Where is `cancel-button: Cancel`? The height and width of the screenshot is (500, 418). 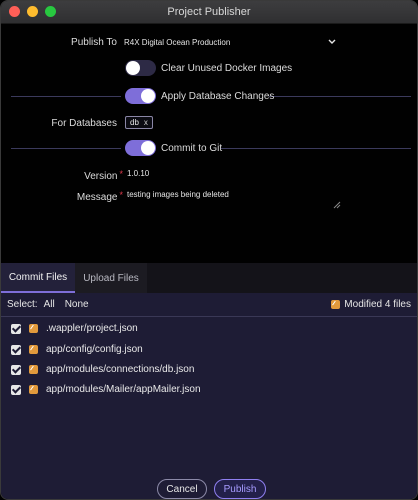 cancel-button: Cancel is located at coordinates (182, 489).